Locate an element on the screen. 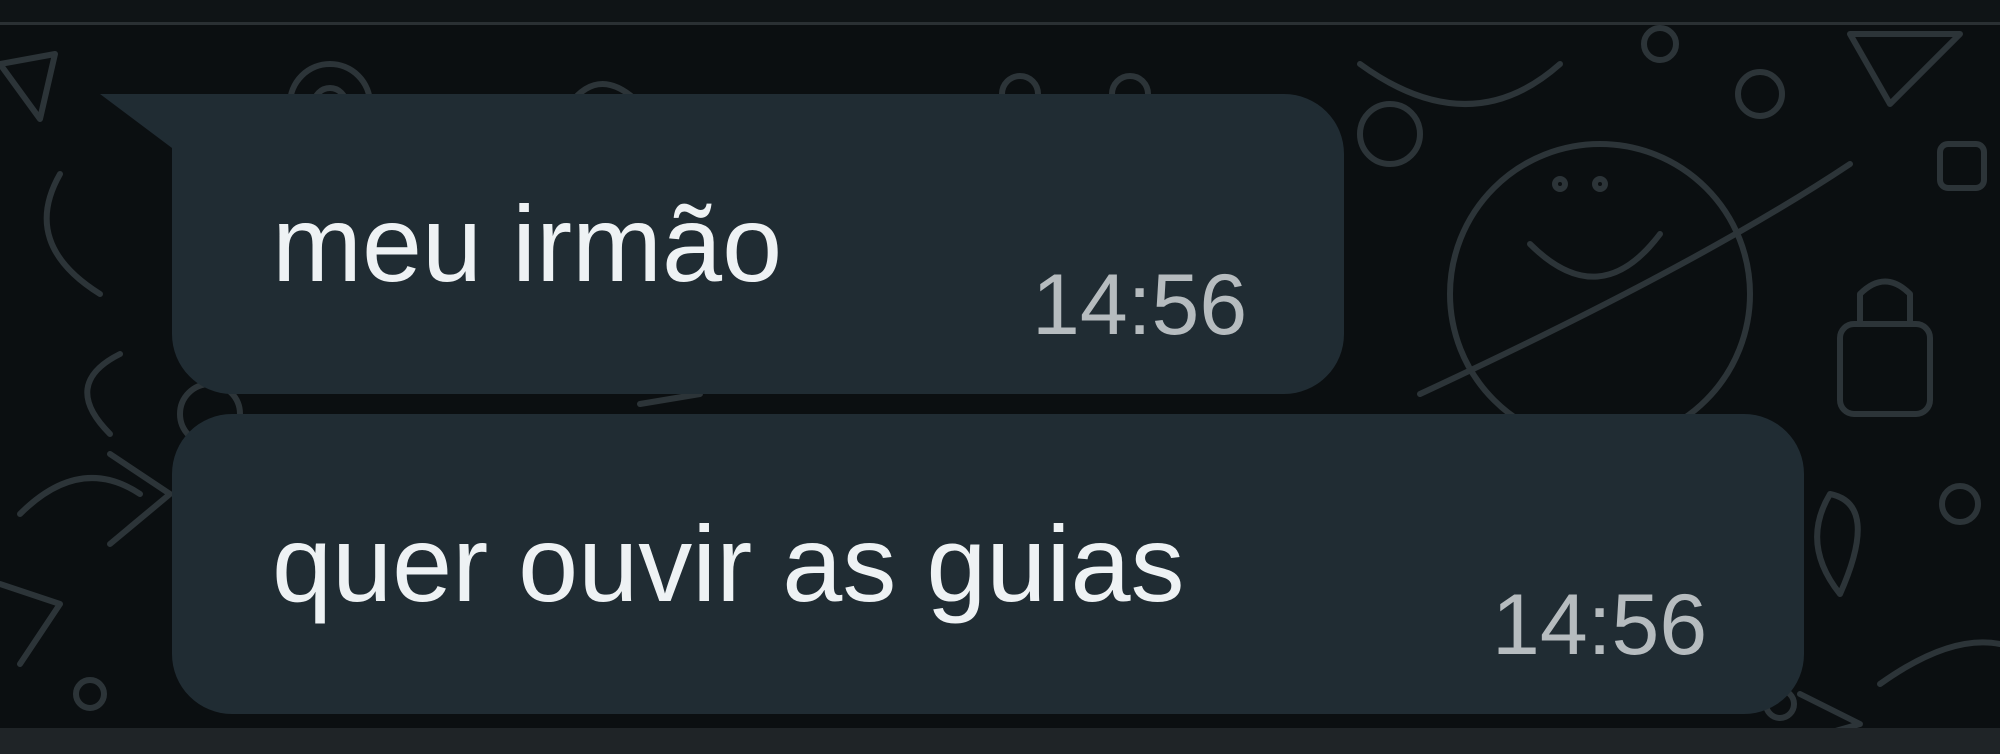  message-text: quer ouvir as guias is located at coordinates (728, 563).